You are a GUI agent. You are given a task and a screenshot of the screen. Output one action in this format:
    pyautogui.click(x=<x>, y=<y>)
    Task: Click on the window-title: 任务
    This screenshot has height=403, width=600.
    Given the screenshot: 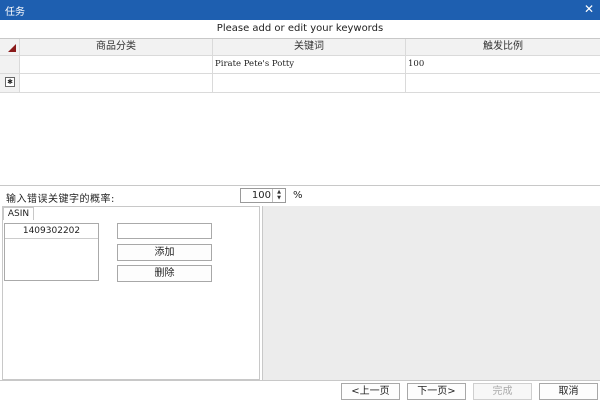 What is the action you would take?
    pyautogui.click(x=15, y=12)
    